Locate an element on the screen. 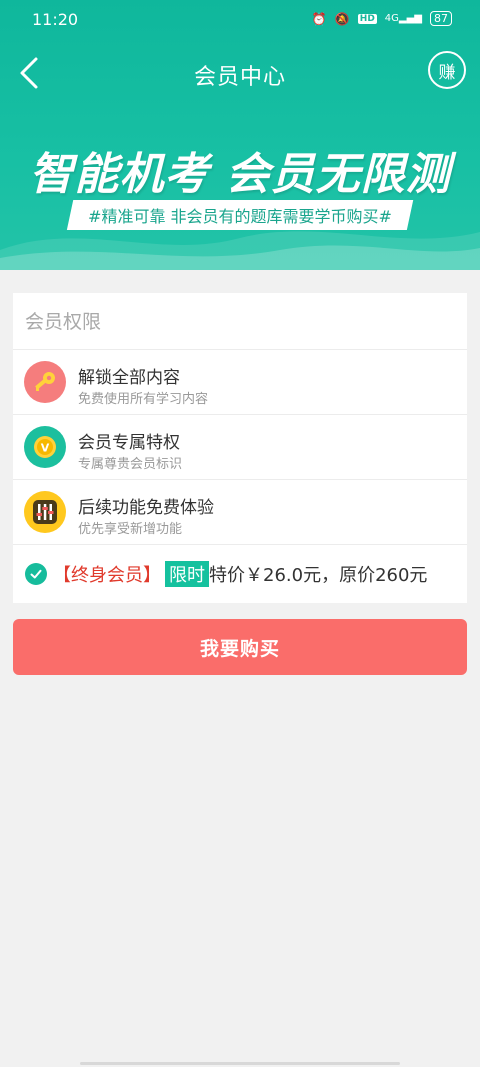 This screenshot has width=480, height=1067. home-indicator is located at coordinates (240, 1063).